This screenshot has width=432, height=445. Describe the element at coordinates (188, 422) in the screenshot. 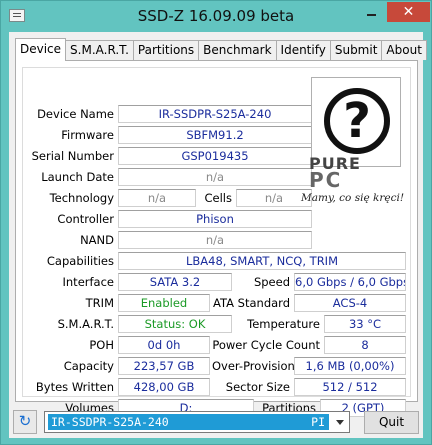

I see `drive-select-value: IR-SSDPR-S25A-240 PI` at that location.